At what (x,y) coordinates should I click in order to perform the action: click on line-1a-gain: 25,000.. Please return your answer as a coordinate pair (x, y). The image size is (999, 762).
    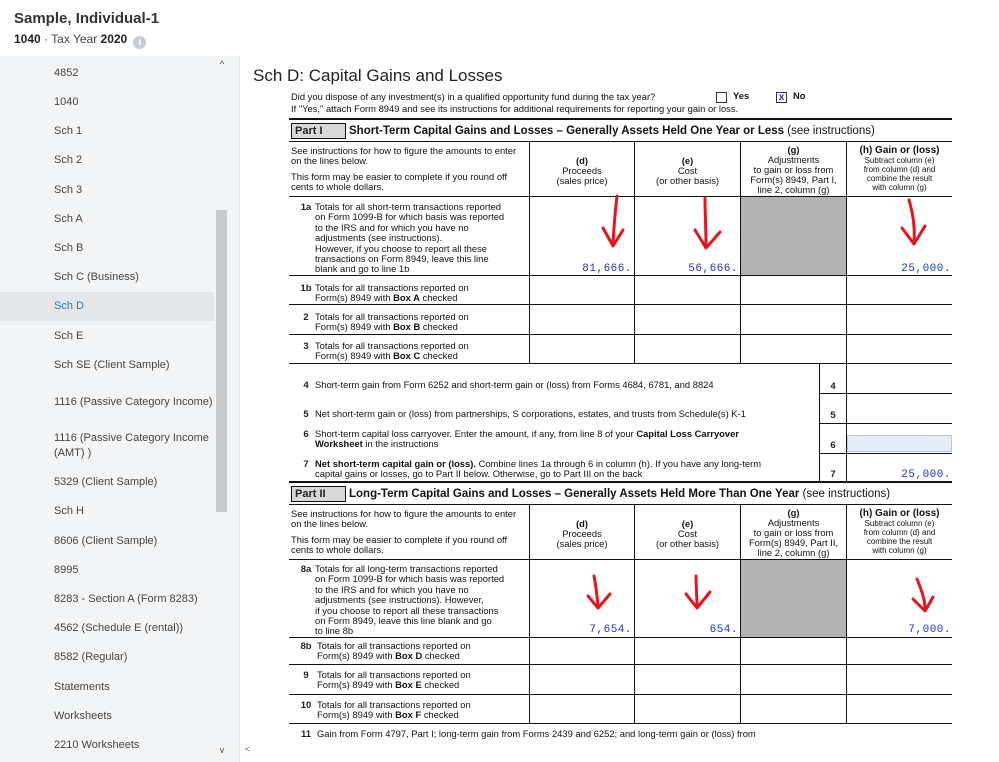
    Looking at the image, I should click on (899, 269).